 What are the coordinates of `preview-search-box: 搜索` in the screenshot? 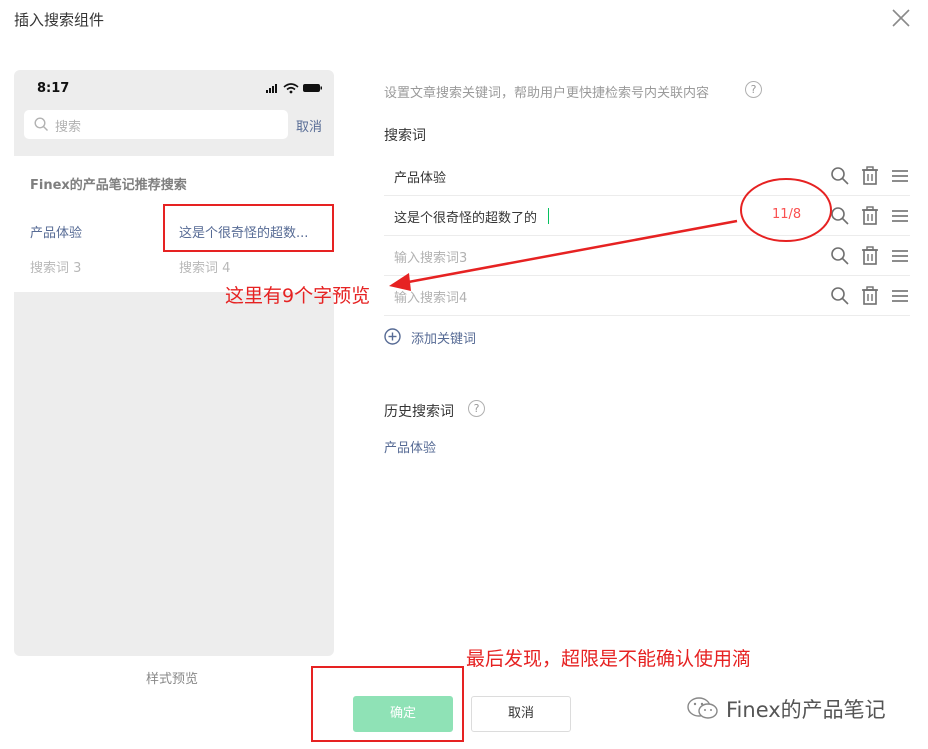 It's located at (156, 124).